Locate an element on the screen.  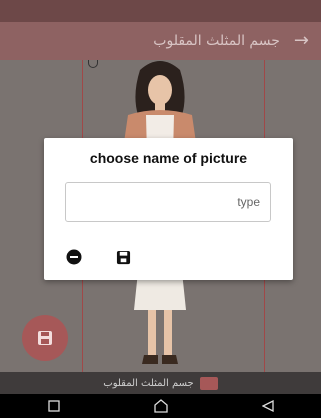
status-bar is located at coordinates (160, 11).